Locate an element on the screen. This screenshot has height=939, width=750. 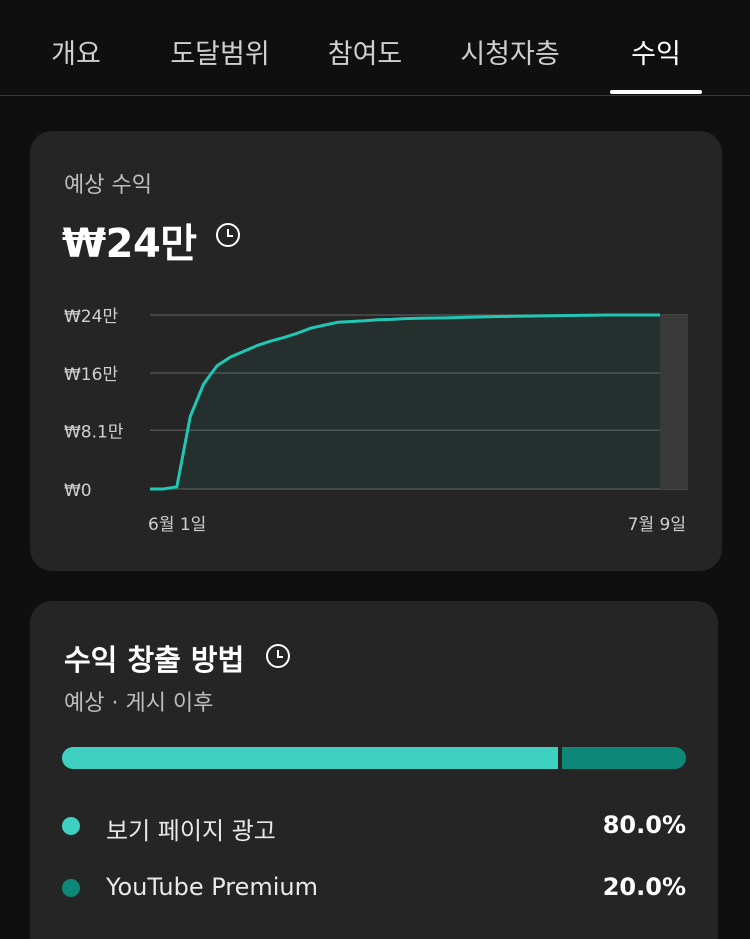
legend-label: YouTube Premium is located at coordinates (212, 887).